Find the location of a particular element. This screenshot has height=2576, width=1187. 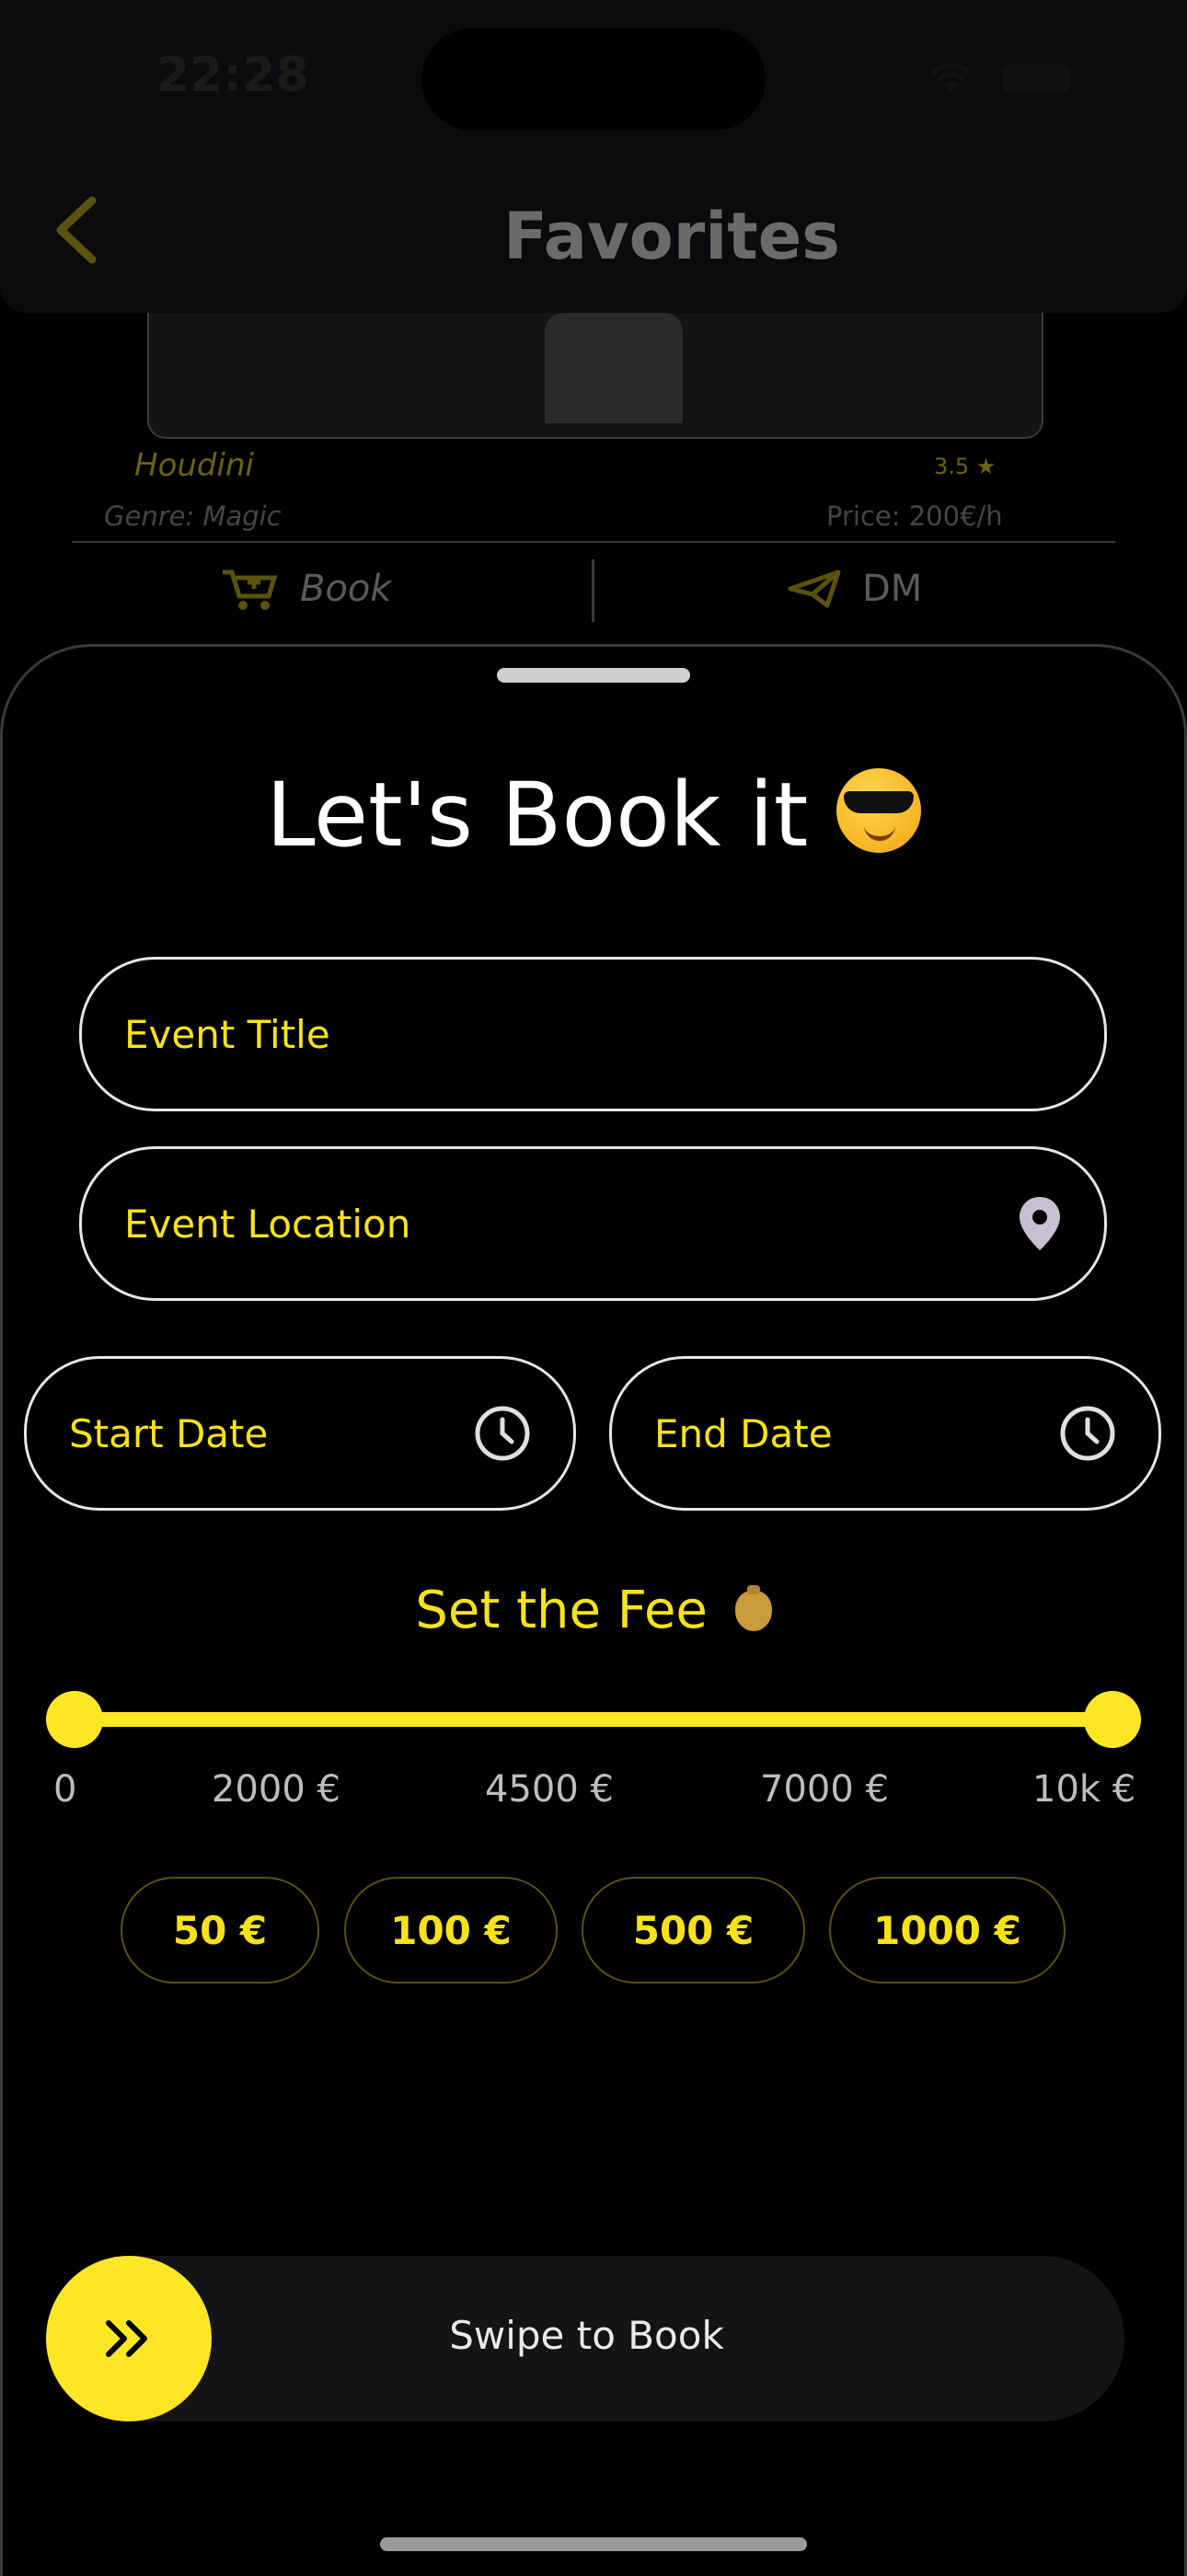

book-button: Book is located at coordinates (306, 588).